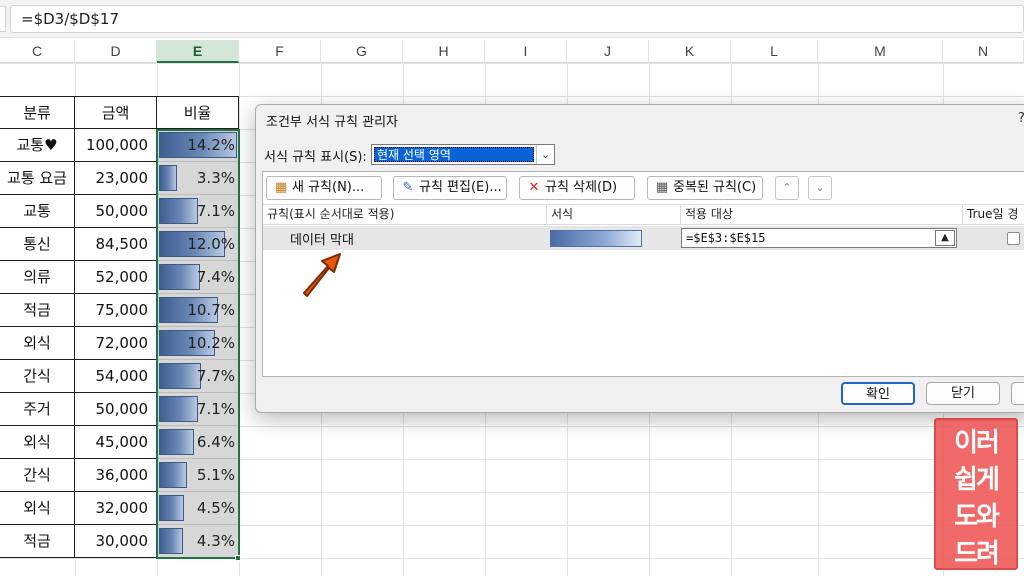  I want to click on ratio-cell: 7.4%, so click(198, 277).